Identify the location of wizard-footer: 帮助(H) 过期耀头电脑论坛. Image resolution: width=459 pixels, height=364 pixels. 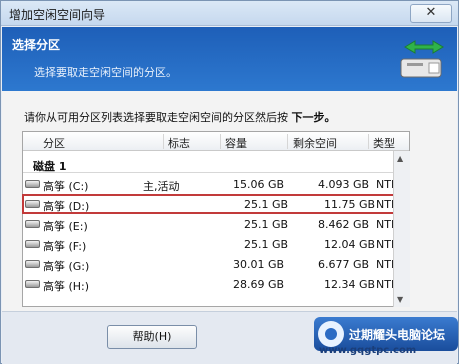
(230, 337).